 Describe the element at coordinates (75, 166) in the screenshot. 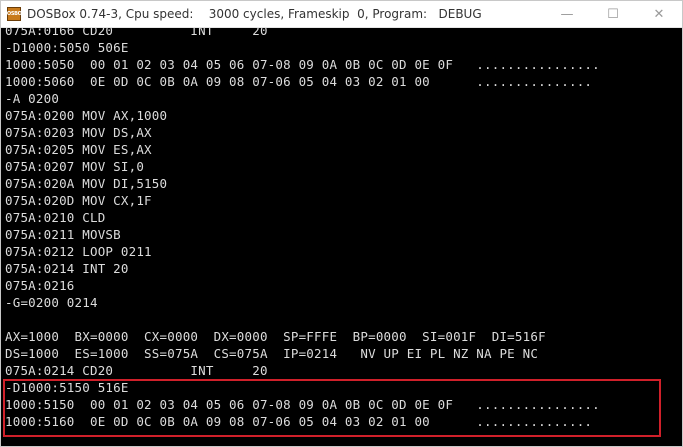

I see `terminal-line: 075A:0207 MOV SI,0` at that location.